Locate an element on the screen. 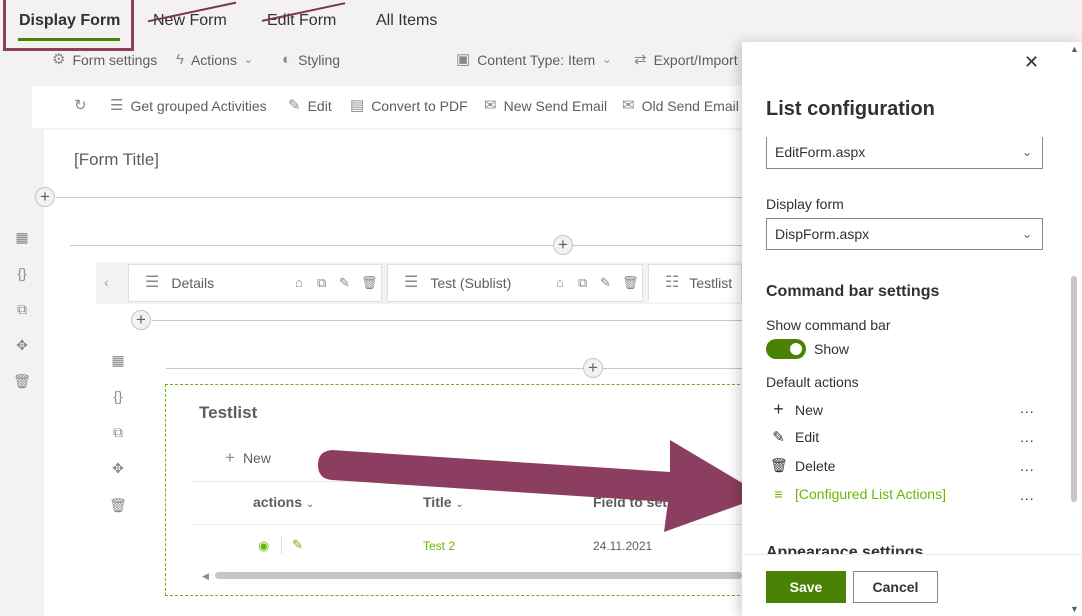  panel-scrollbar is located at coordinates (1074, 389).